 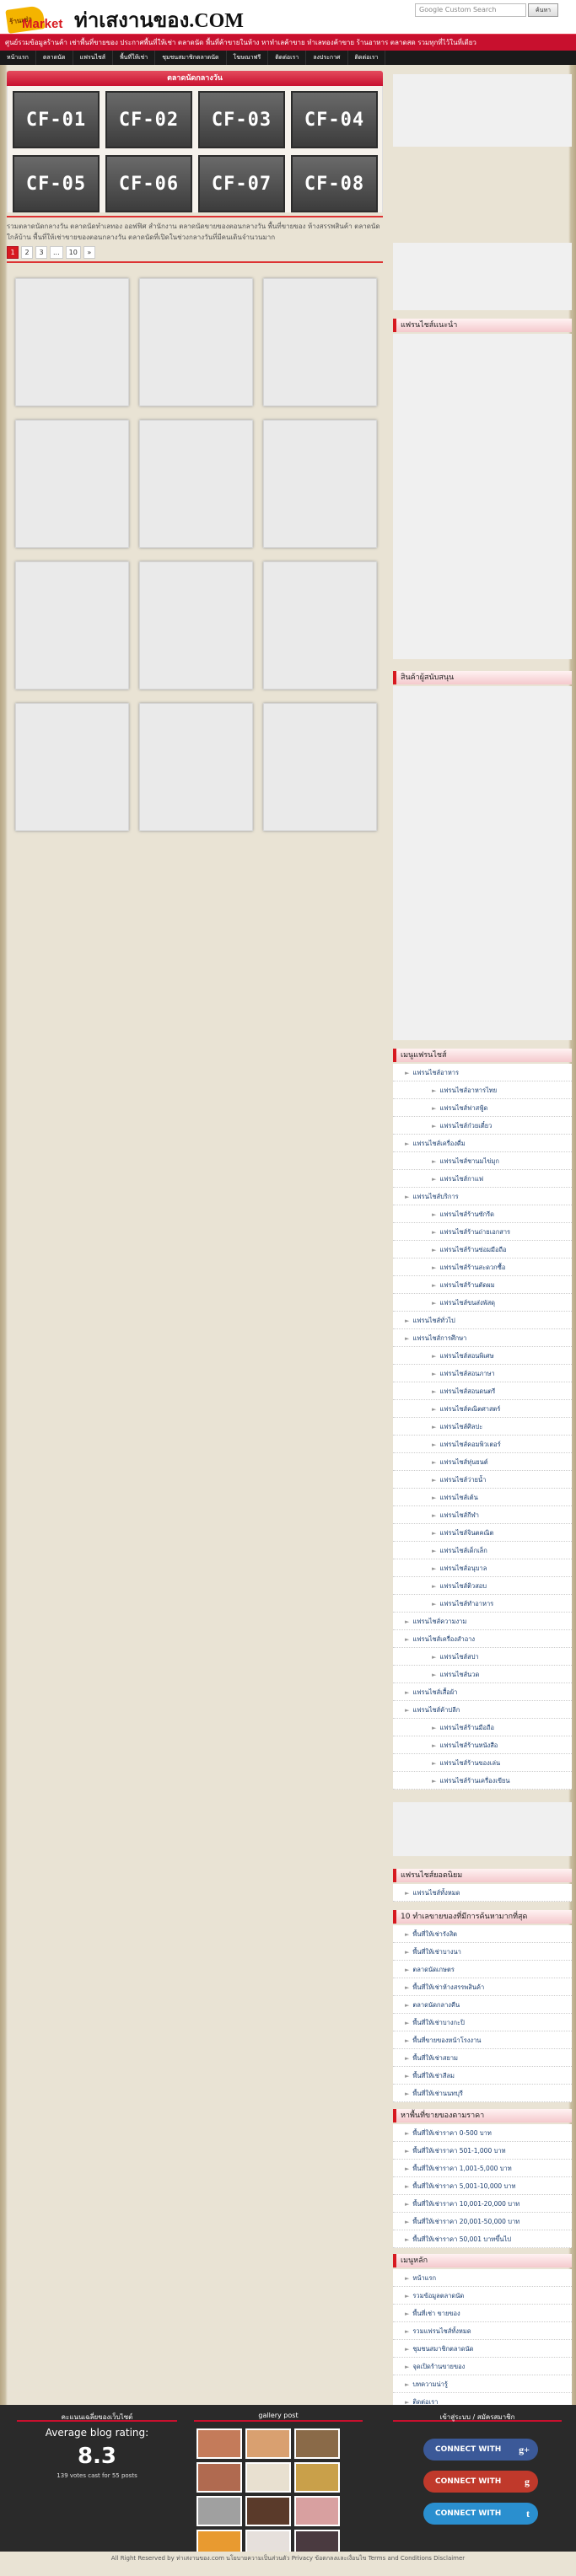 What do you see at coordinates (483, 2331) in the screenshot?
I see `sidebar-link: ► รวมแฟรนไชส์ทั้งหมด` at bounding box center [483, 2331].